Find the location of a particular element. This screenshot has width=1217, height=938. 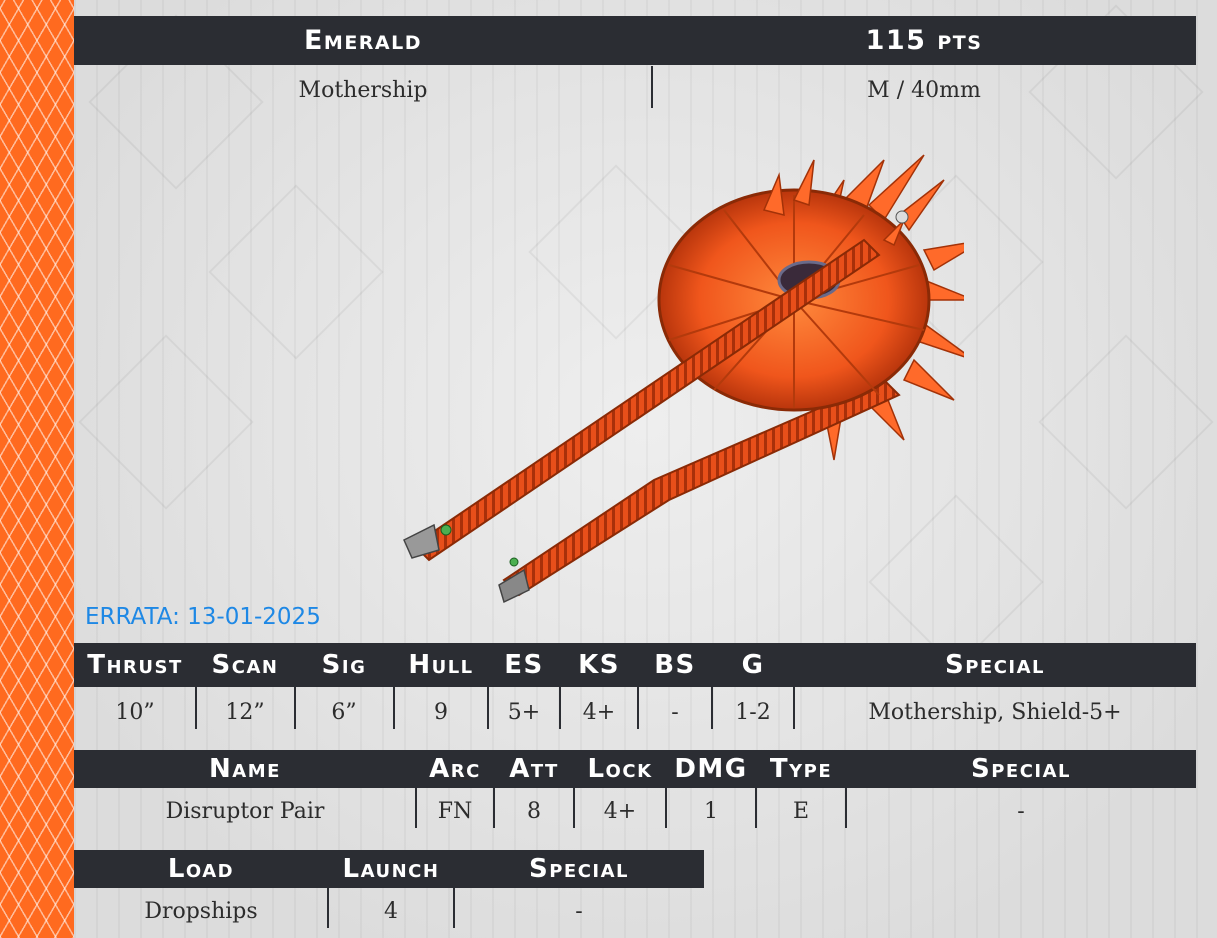

launch-count: 4 is located at coordinates (391, 911).